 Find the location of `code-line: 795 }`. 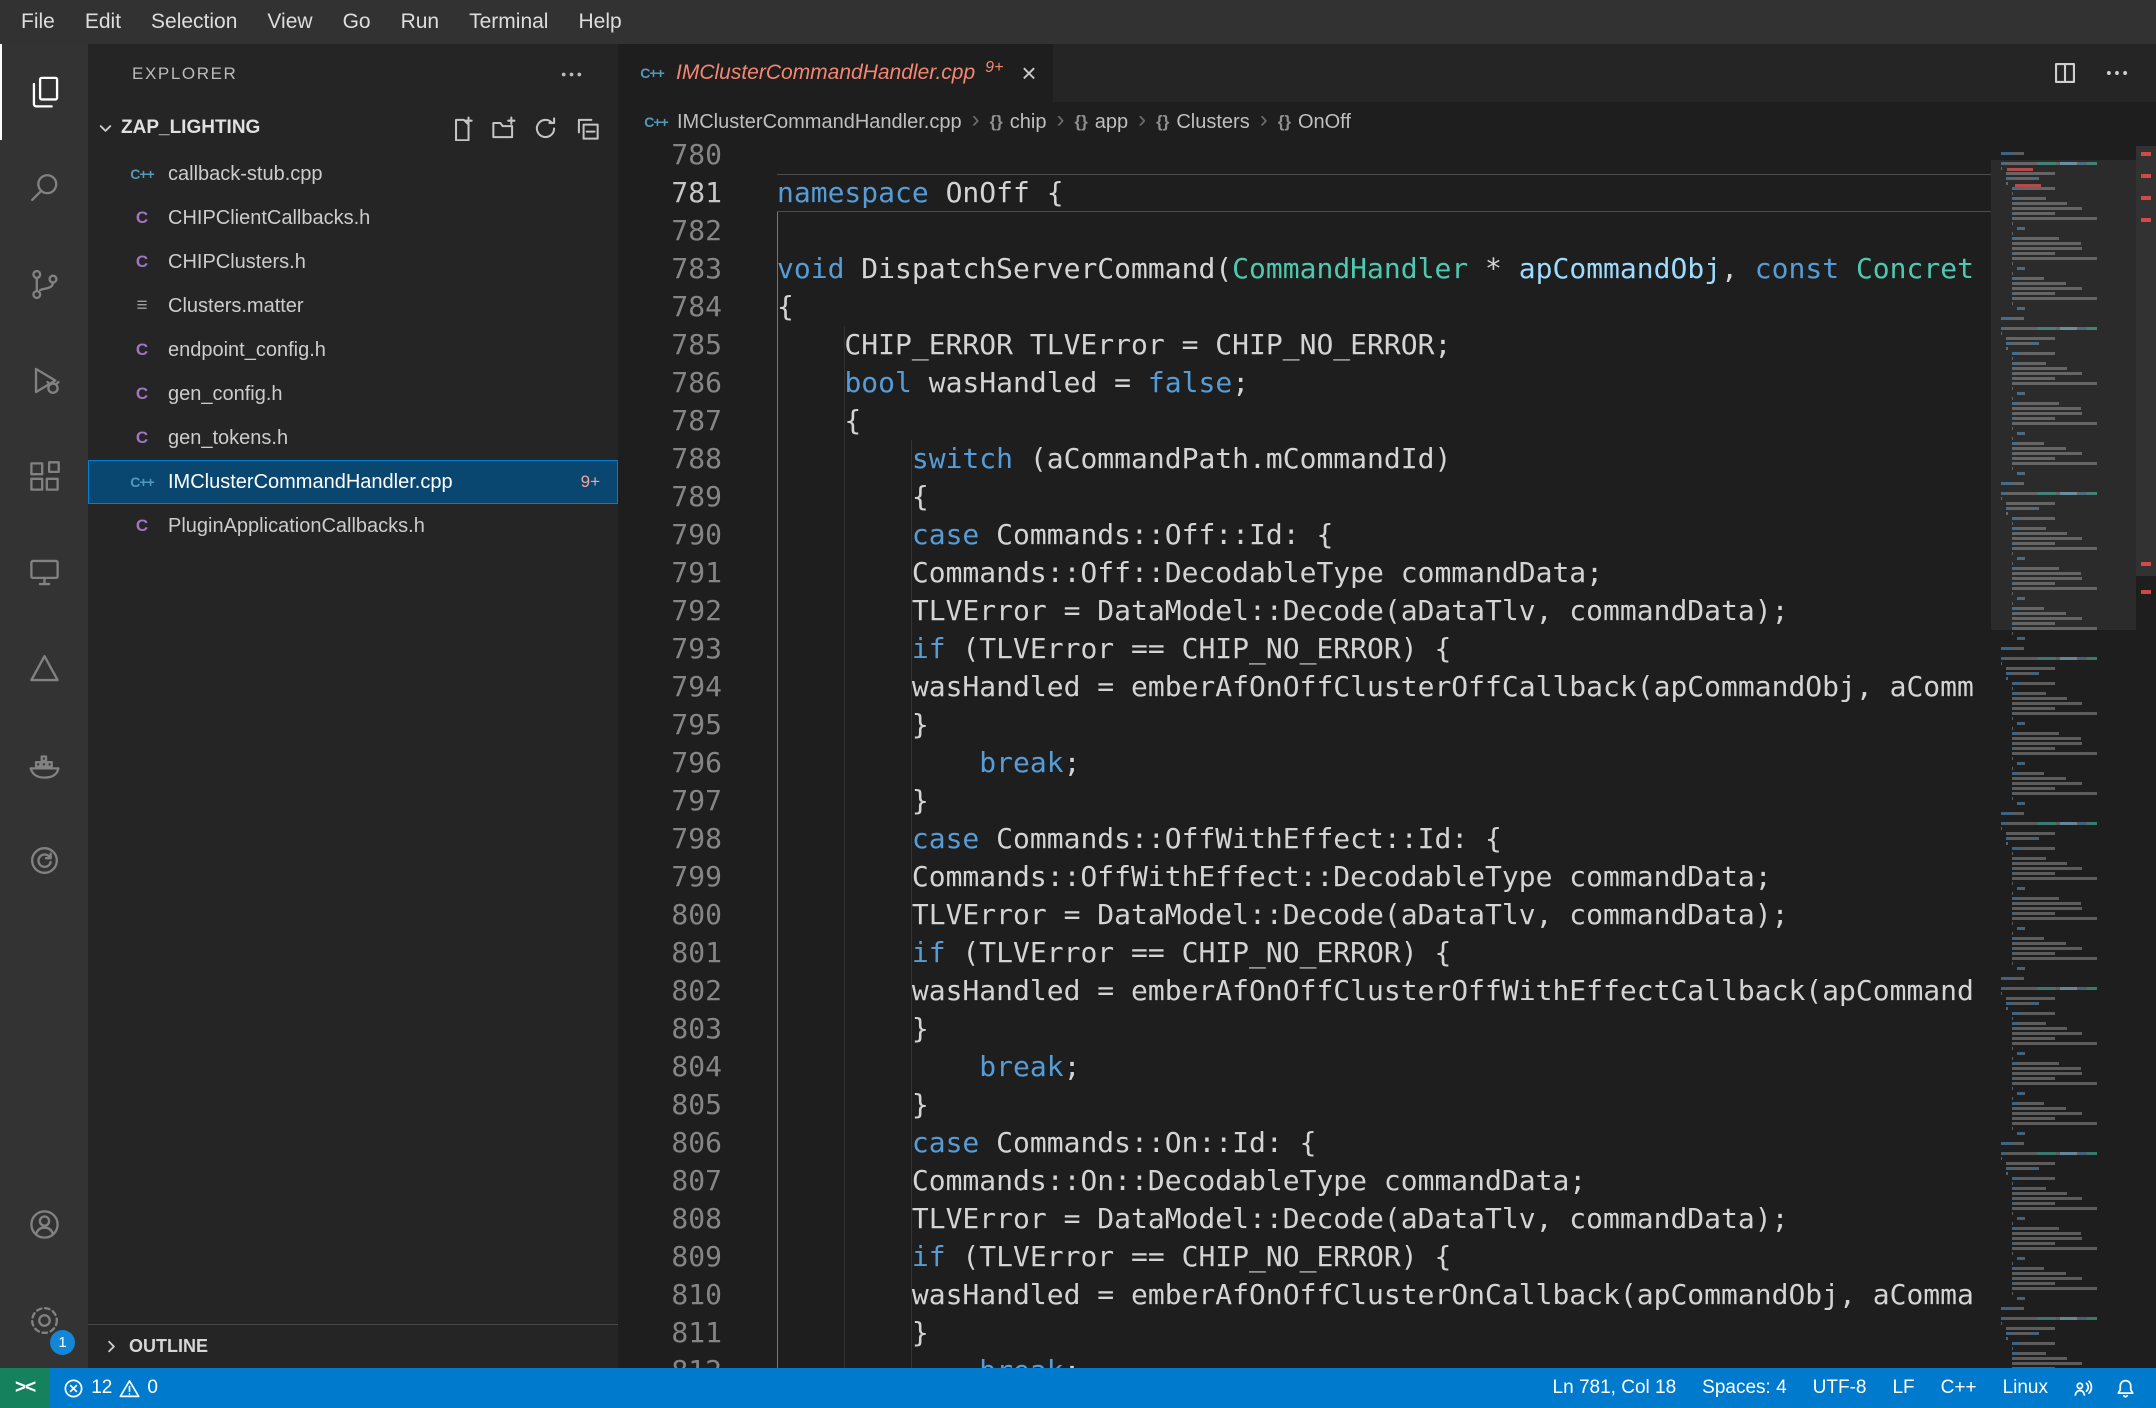

code-line: 795 } is located at coordinates (1304, 725).